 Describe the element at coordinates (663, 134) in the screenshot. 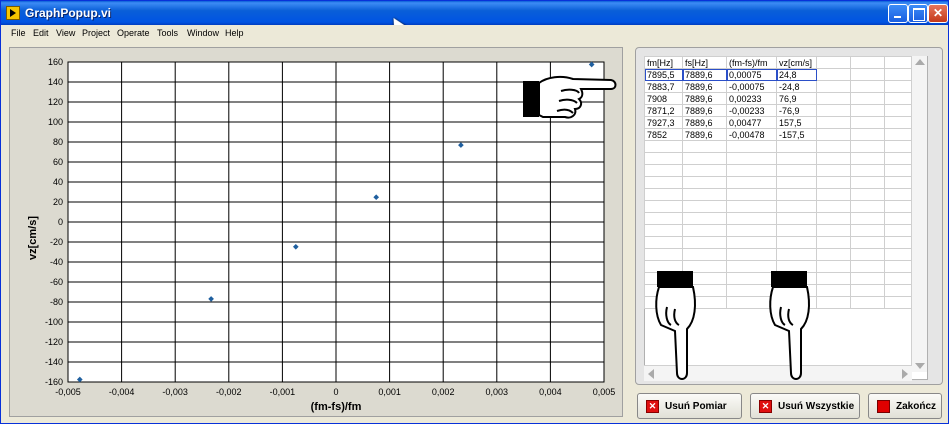

I see `table-cell: 7852` at that location.